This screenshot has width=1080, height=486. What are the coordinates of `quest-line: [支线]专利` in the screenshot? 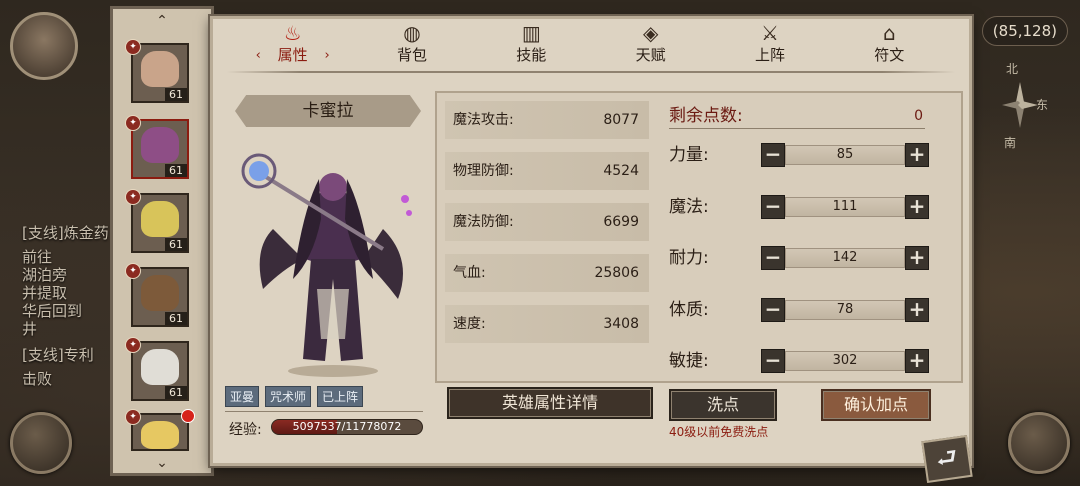 It's located at (58, 355).